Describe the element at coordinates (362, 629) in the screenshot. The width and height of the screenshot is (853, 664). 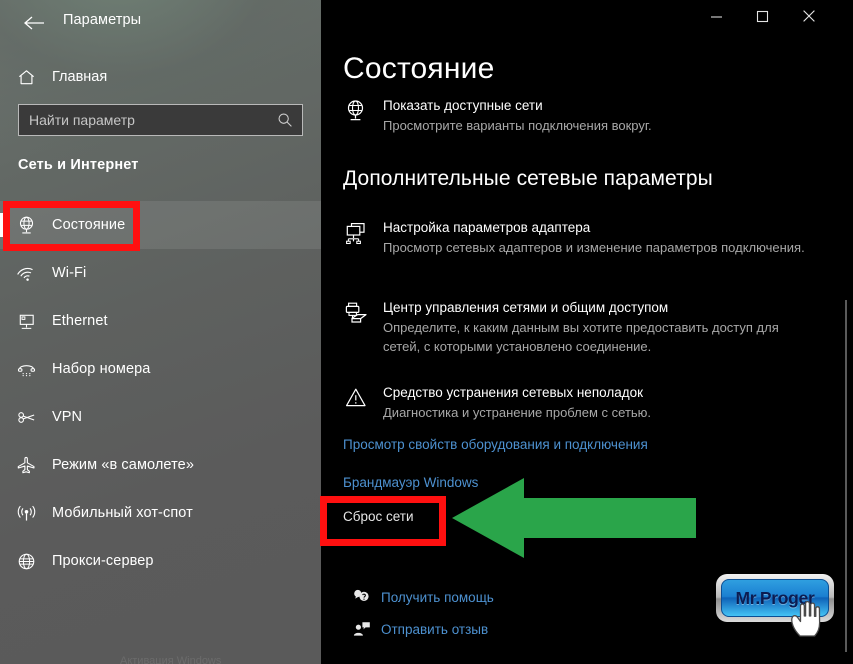
I see `feedback-person-icon` at that location.